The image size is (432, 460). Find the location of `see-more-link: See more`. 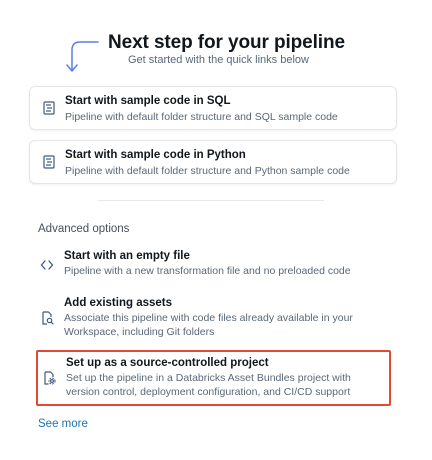

see-more-link: See more is located at coordinates (63, 424).